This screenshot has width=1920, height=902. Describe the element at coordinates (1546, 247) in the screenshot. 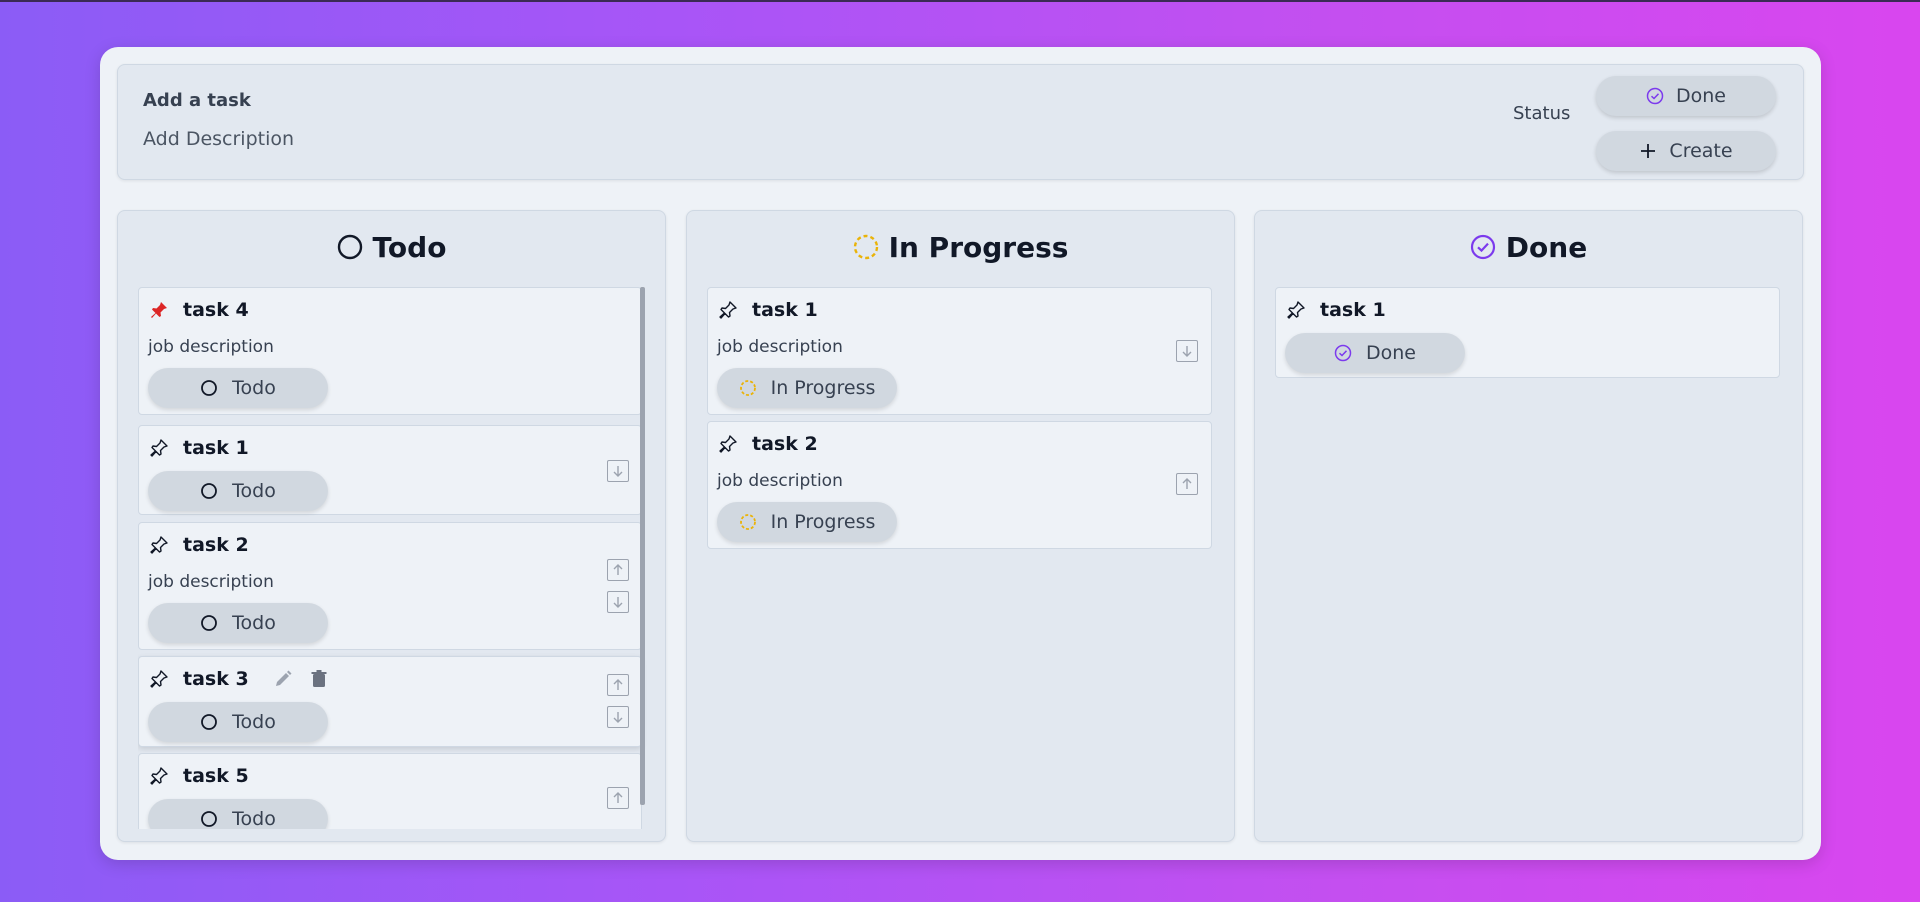

I see `column-title: Done` at that location.